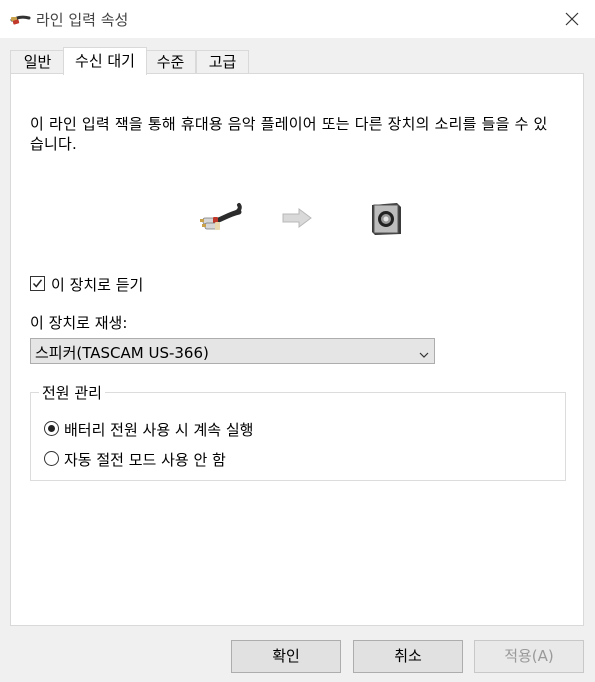  What do you see at coordinates (79, 323) in the screenshot?
I see `playback-device-label: 이 장치로 재생:` at bounding box center [79, 323].